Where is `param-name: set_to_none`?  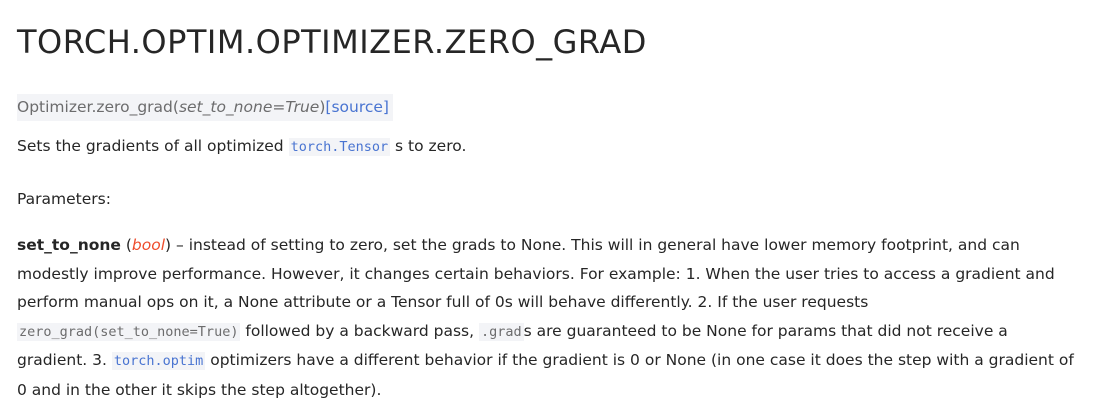 param-name: set_to_none is located at coordinates (69, 245).